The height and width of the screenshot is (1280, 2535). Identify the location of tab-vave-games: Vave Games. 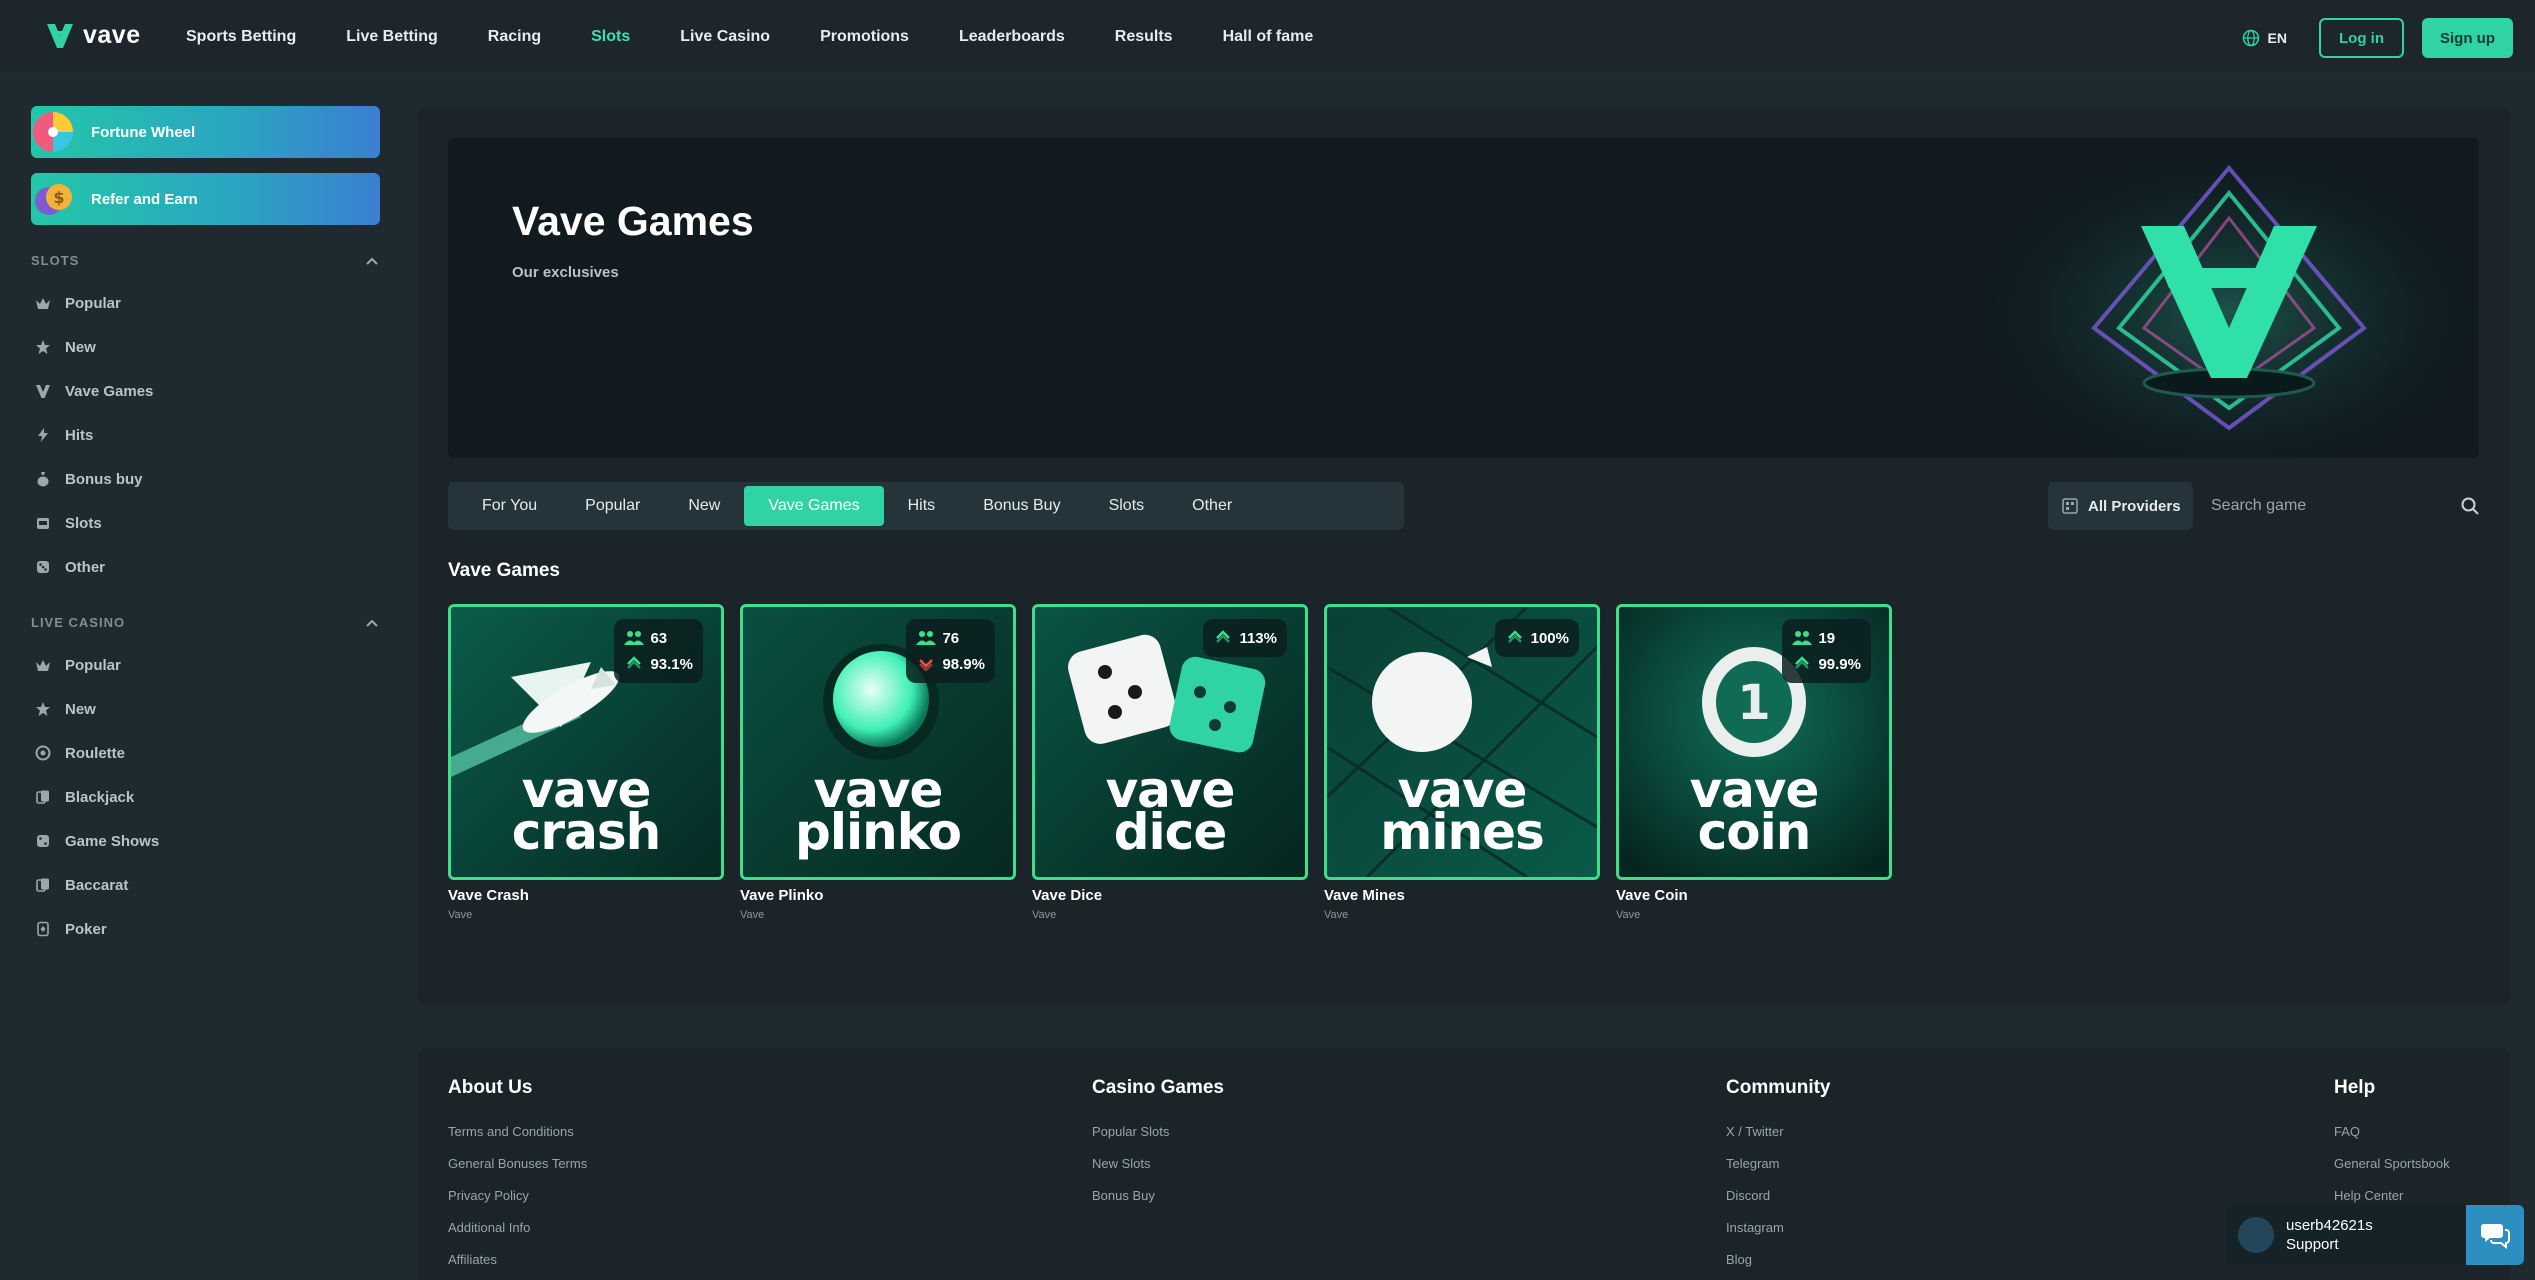
(814, 506).